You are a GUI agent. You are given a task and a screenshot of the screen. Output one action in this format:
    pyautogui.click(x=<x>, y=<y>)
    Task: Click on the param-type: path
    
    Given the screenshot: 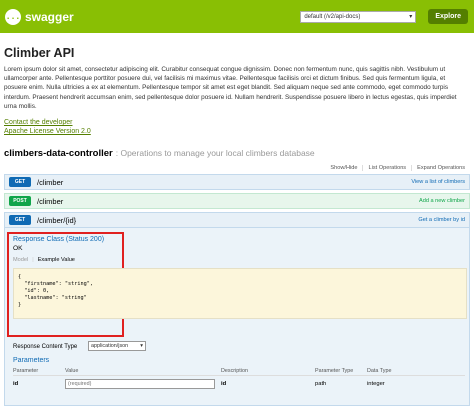 What is the action you would take?
    pyautogui.click(x=321, y=384)
    